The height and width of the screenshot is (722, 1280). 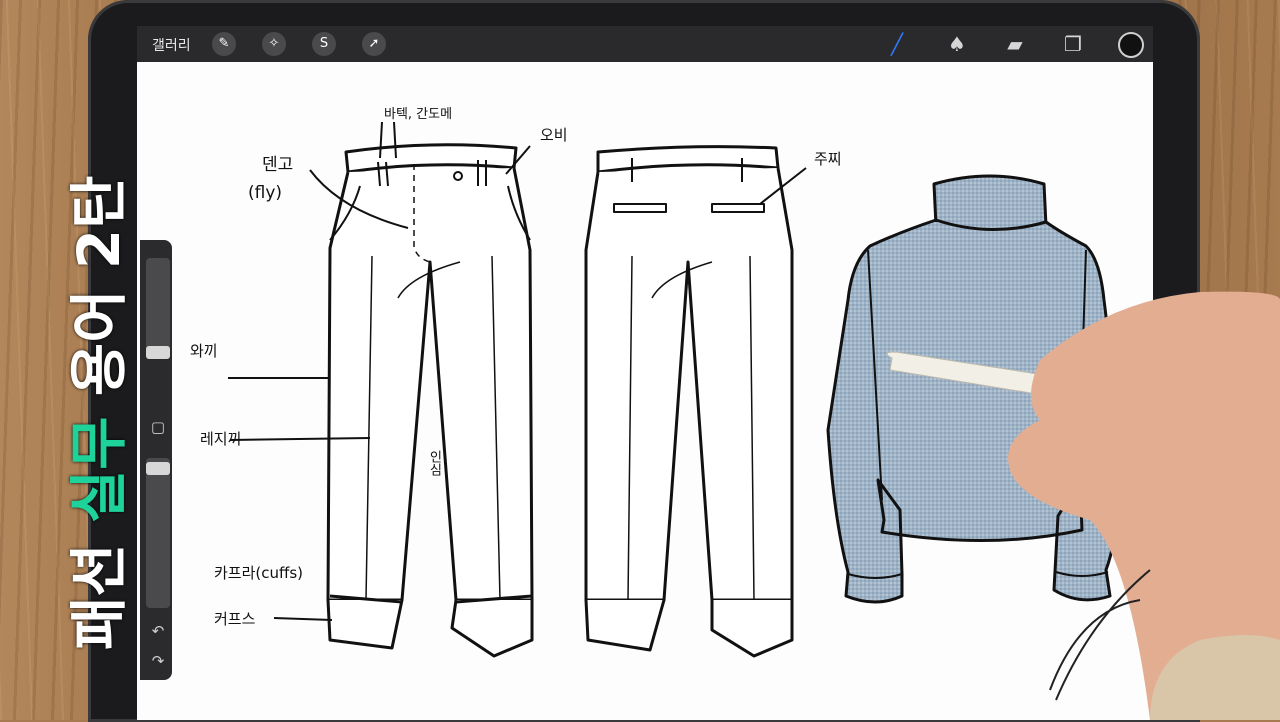 I want to click on title-column: 패션 실무 용어 2탄, so click(x=92, y=360).